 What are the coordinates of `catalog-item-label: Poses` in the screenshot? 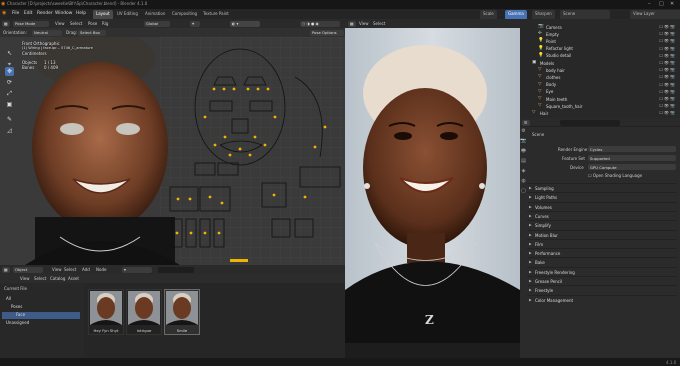 It's located at (17, 306).